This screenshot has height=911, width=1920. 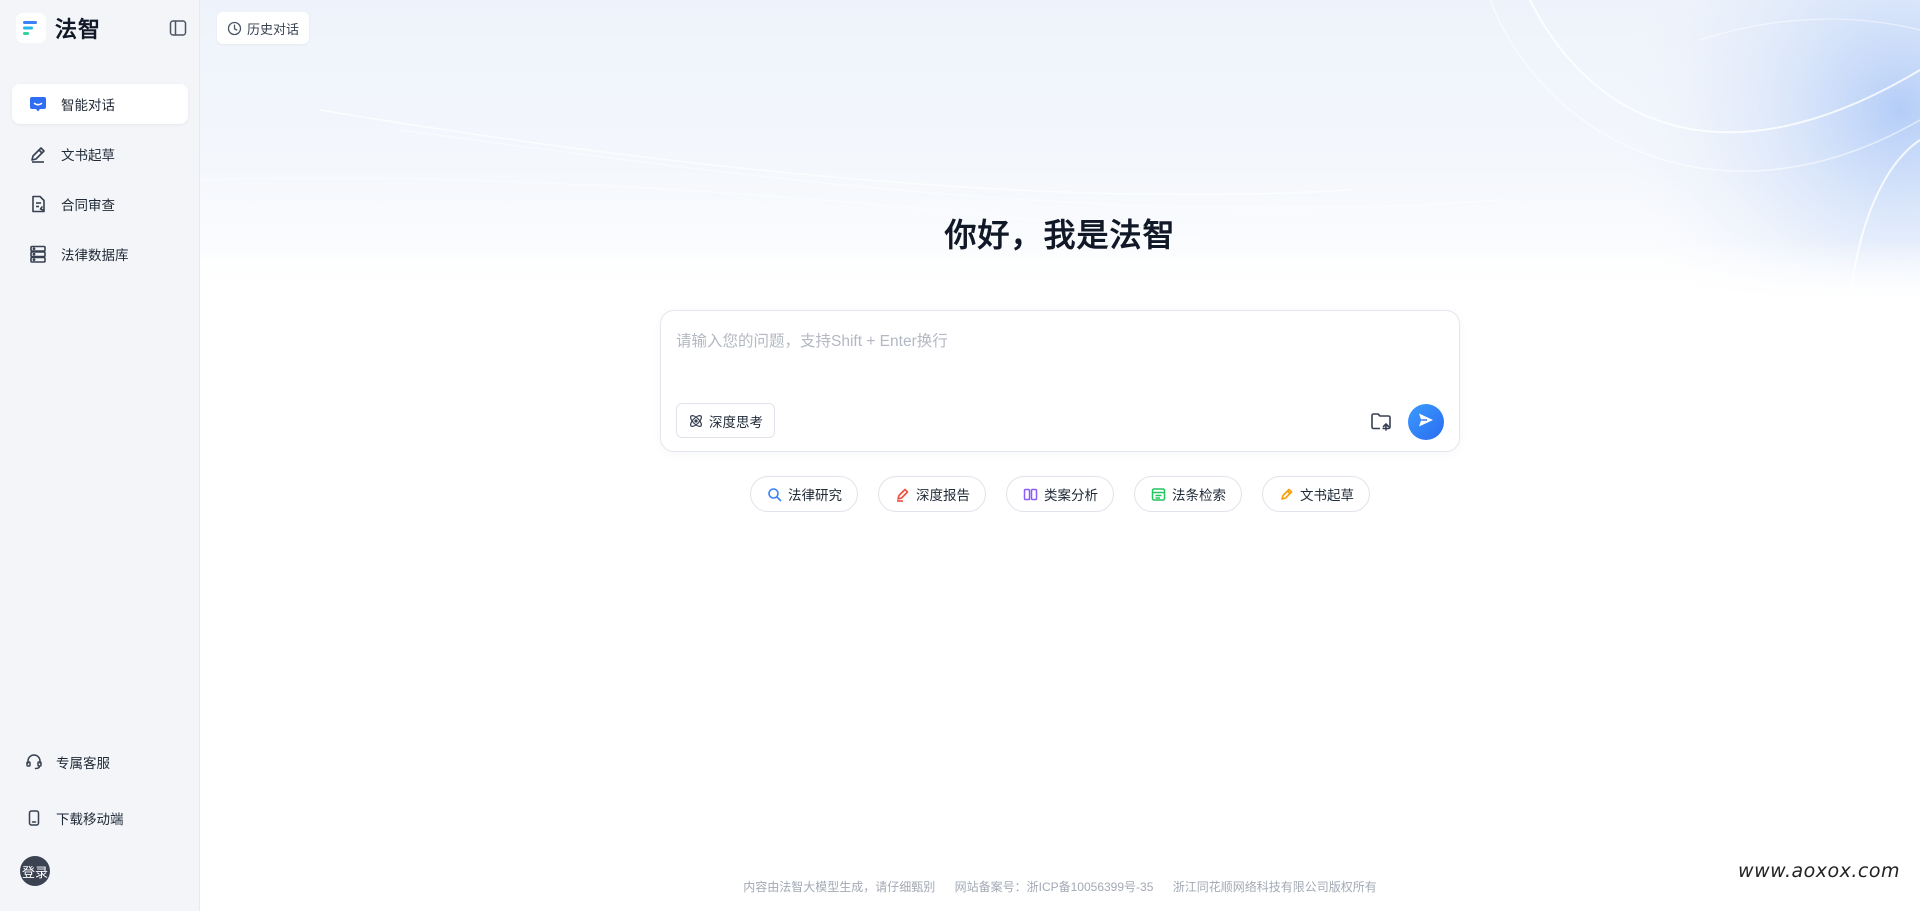 What do you see at coordinates (1327, 495) in the screenshot?
I see `chip-label: 文书起草` at bounding box center [1327, 495].